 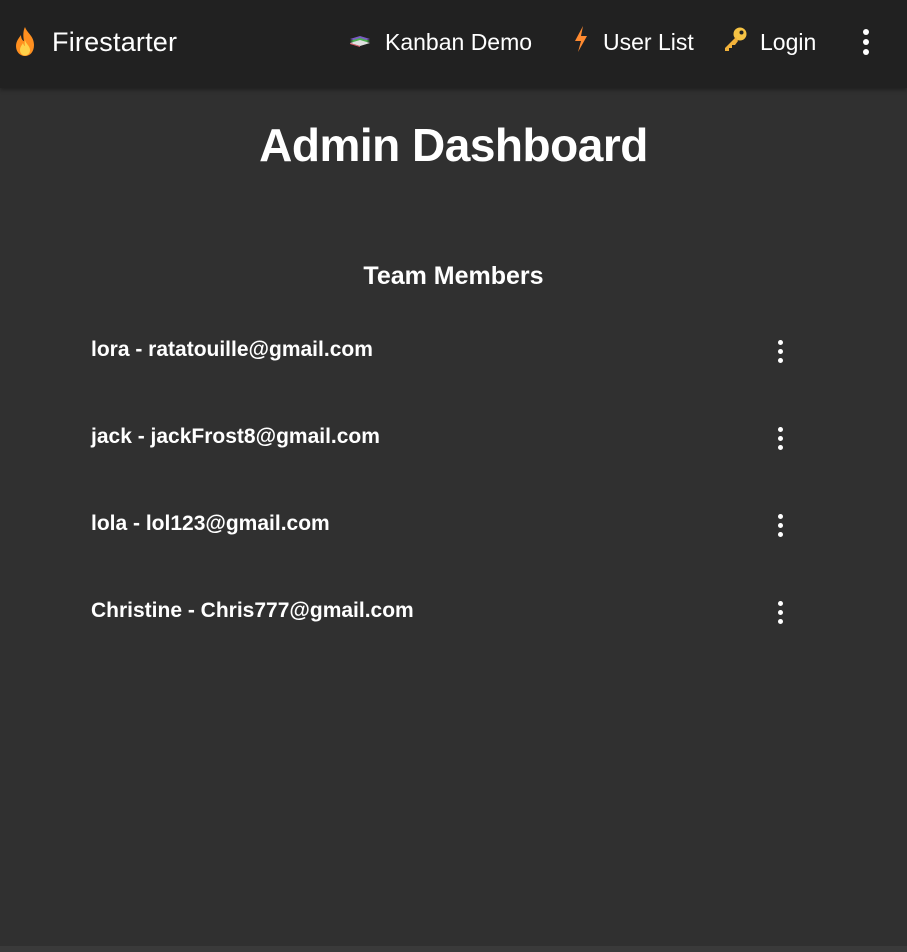 I want to click on nav-user-list-label: User List, so click(x=648, y=41).